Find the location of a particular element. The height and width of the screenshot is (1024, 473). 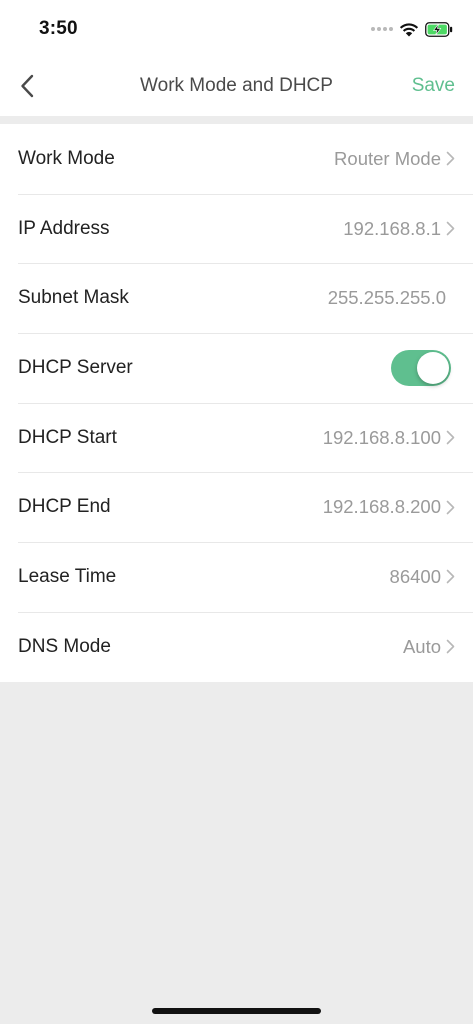

battery-charging-icon is located at coordinates (439, 29).